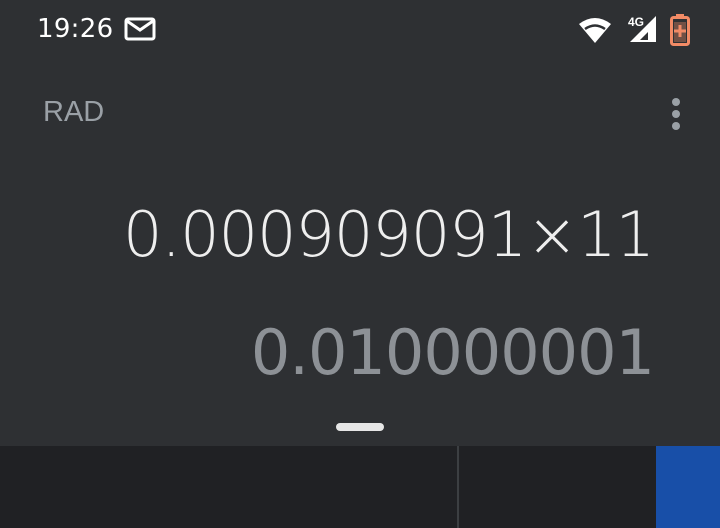  What do you see at coordinates (228, 487) in the screenshot?
I see `numeric-pad` at bounding box center [228, 487].